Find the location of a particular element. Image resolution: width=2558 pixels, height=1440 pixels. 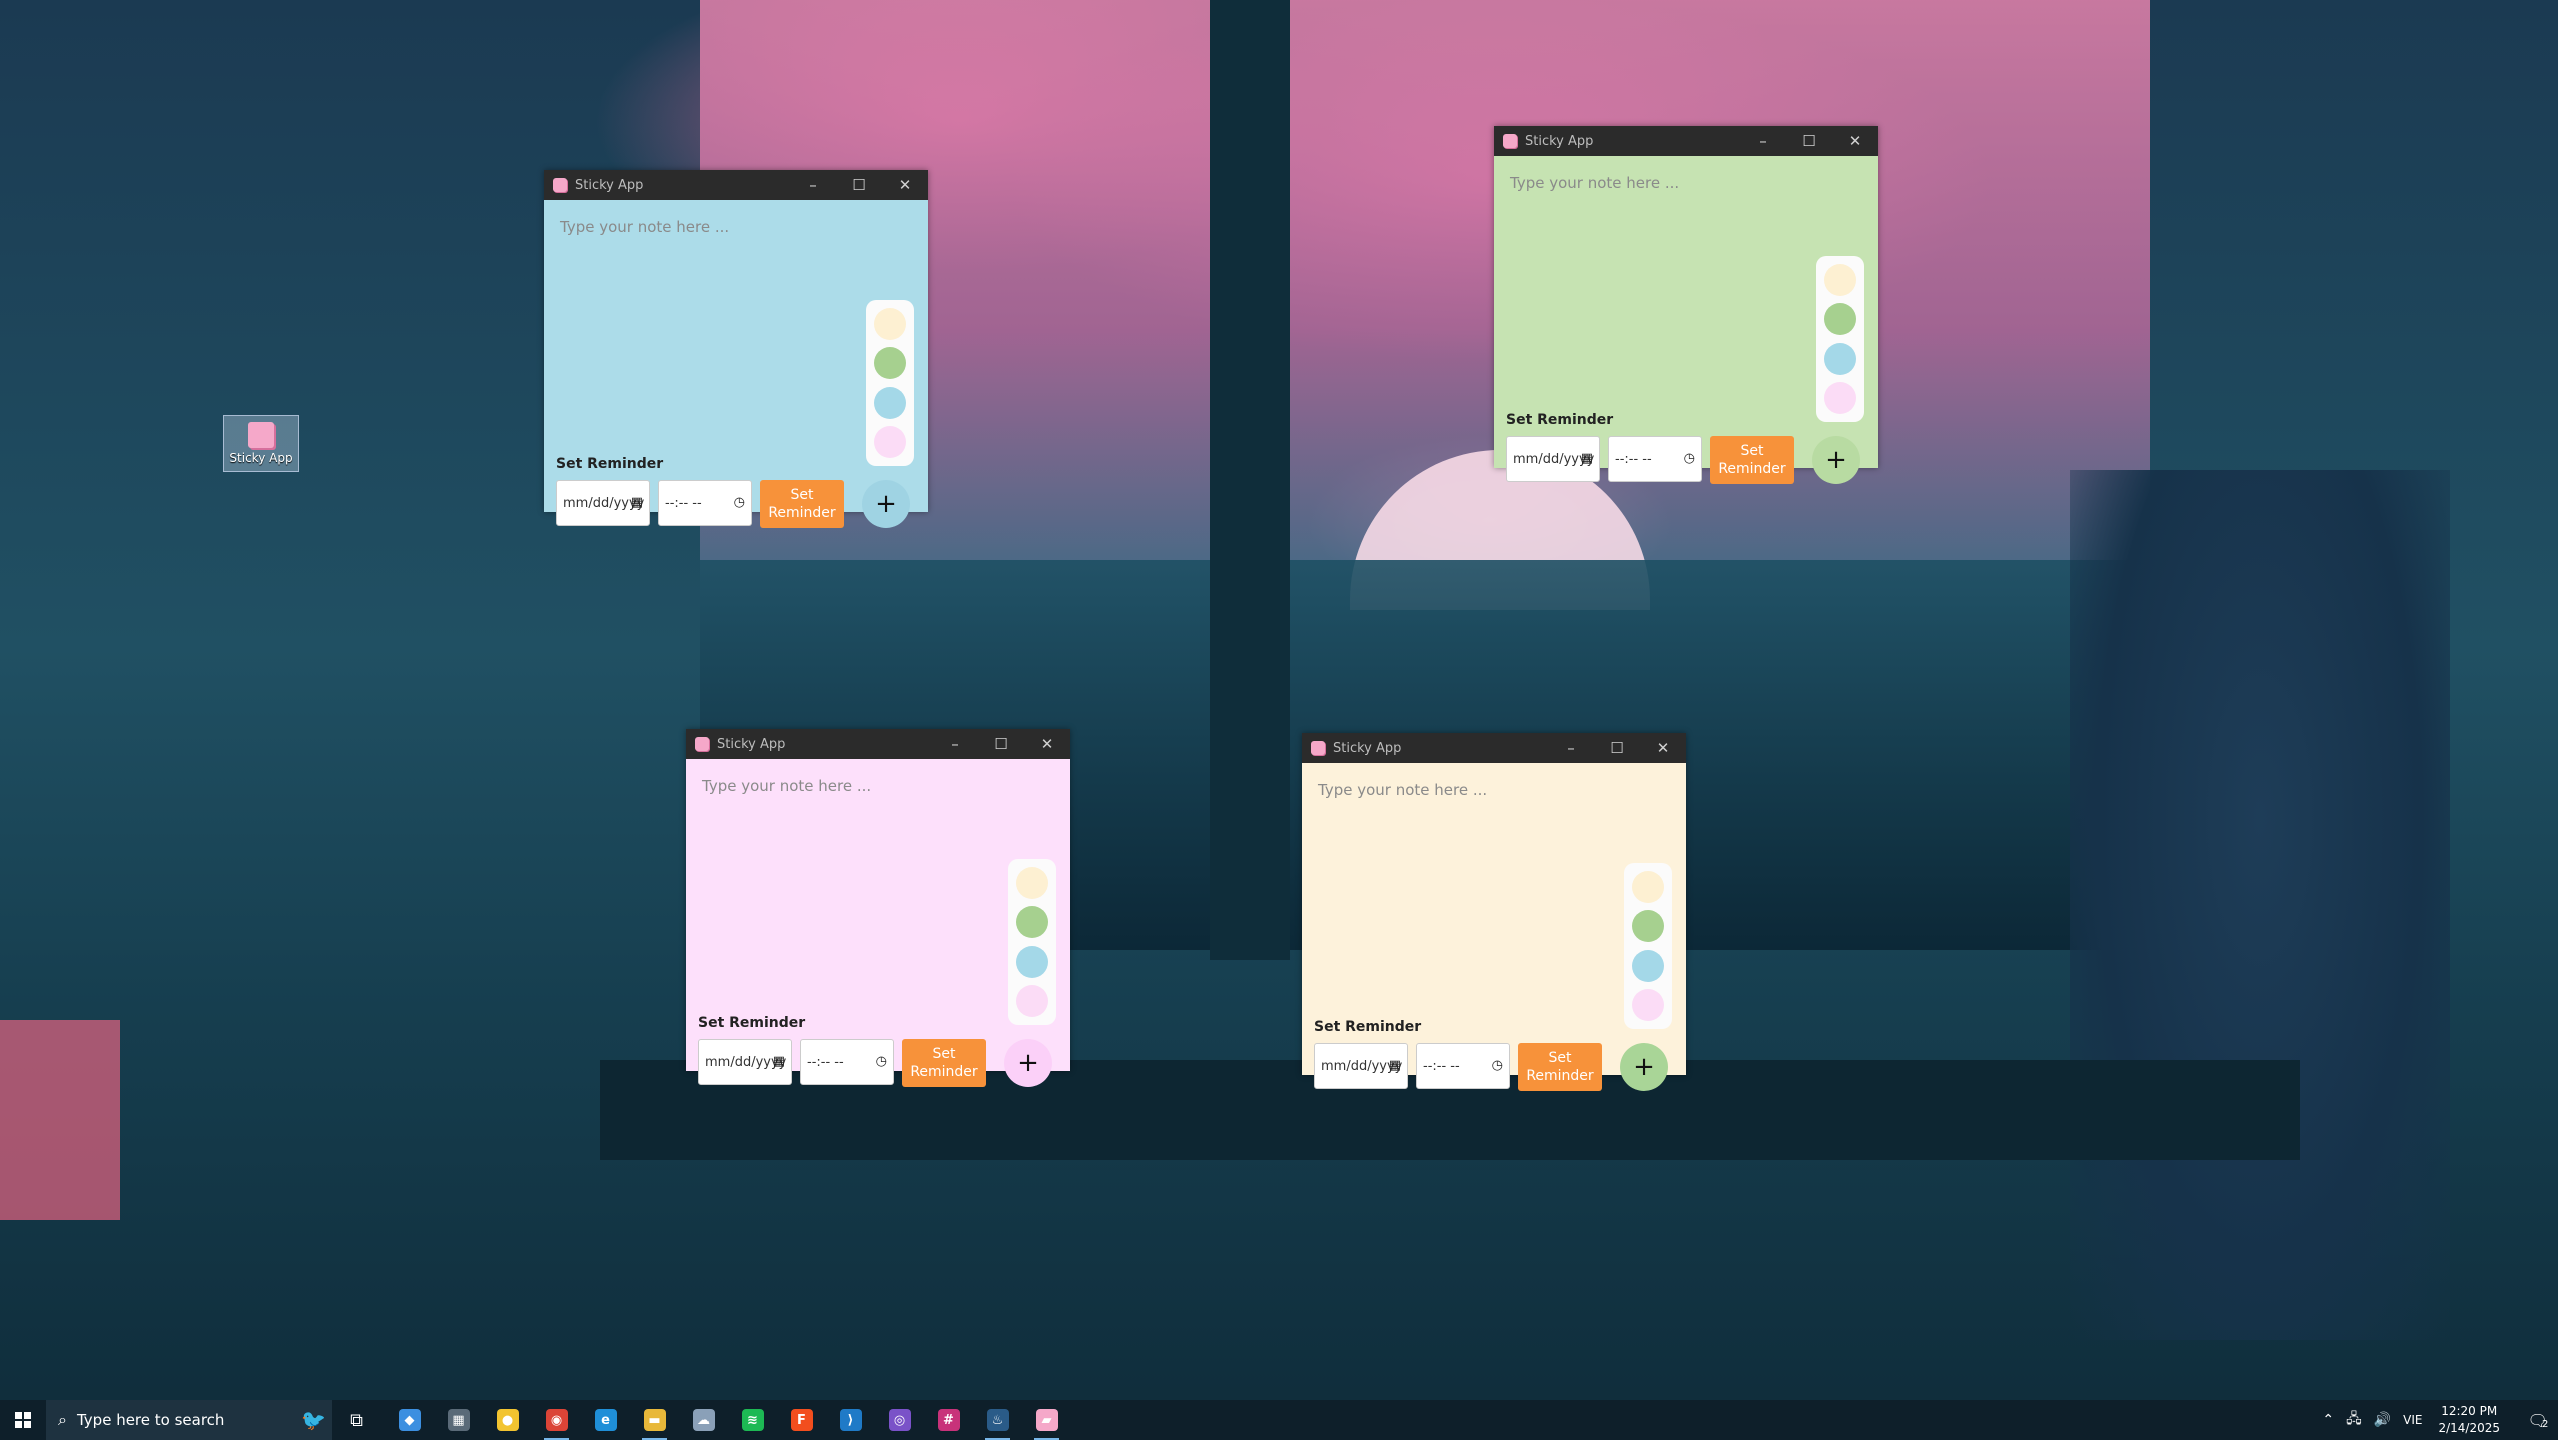

calculator-icon: ▦ is located at coordinates (458, 1420).